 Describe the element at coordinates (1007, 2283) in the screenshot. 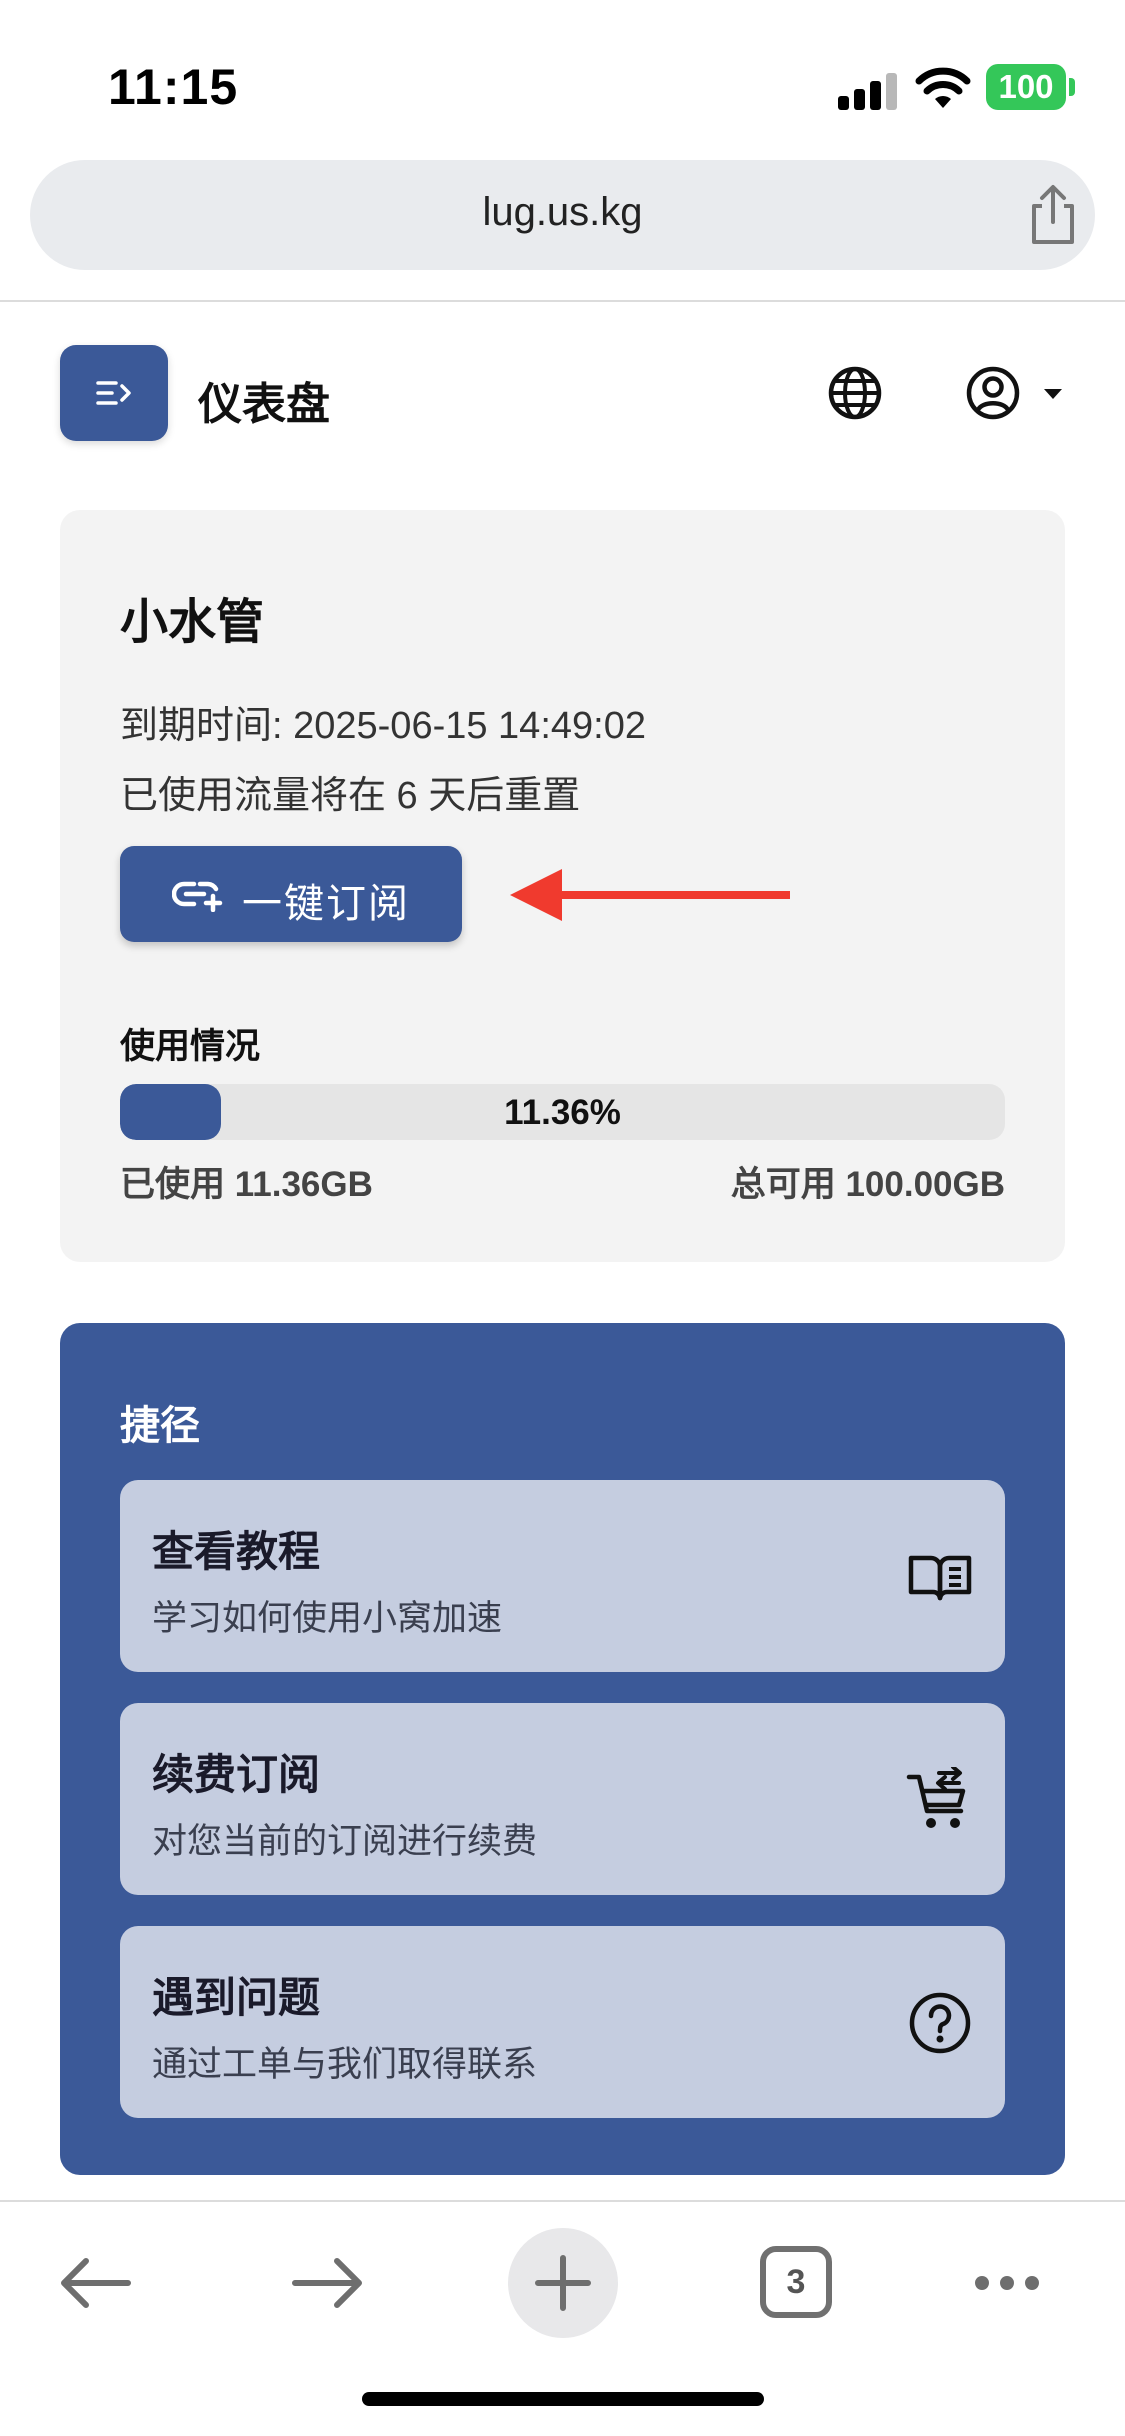

I see `more-icon` at that location.